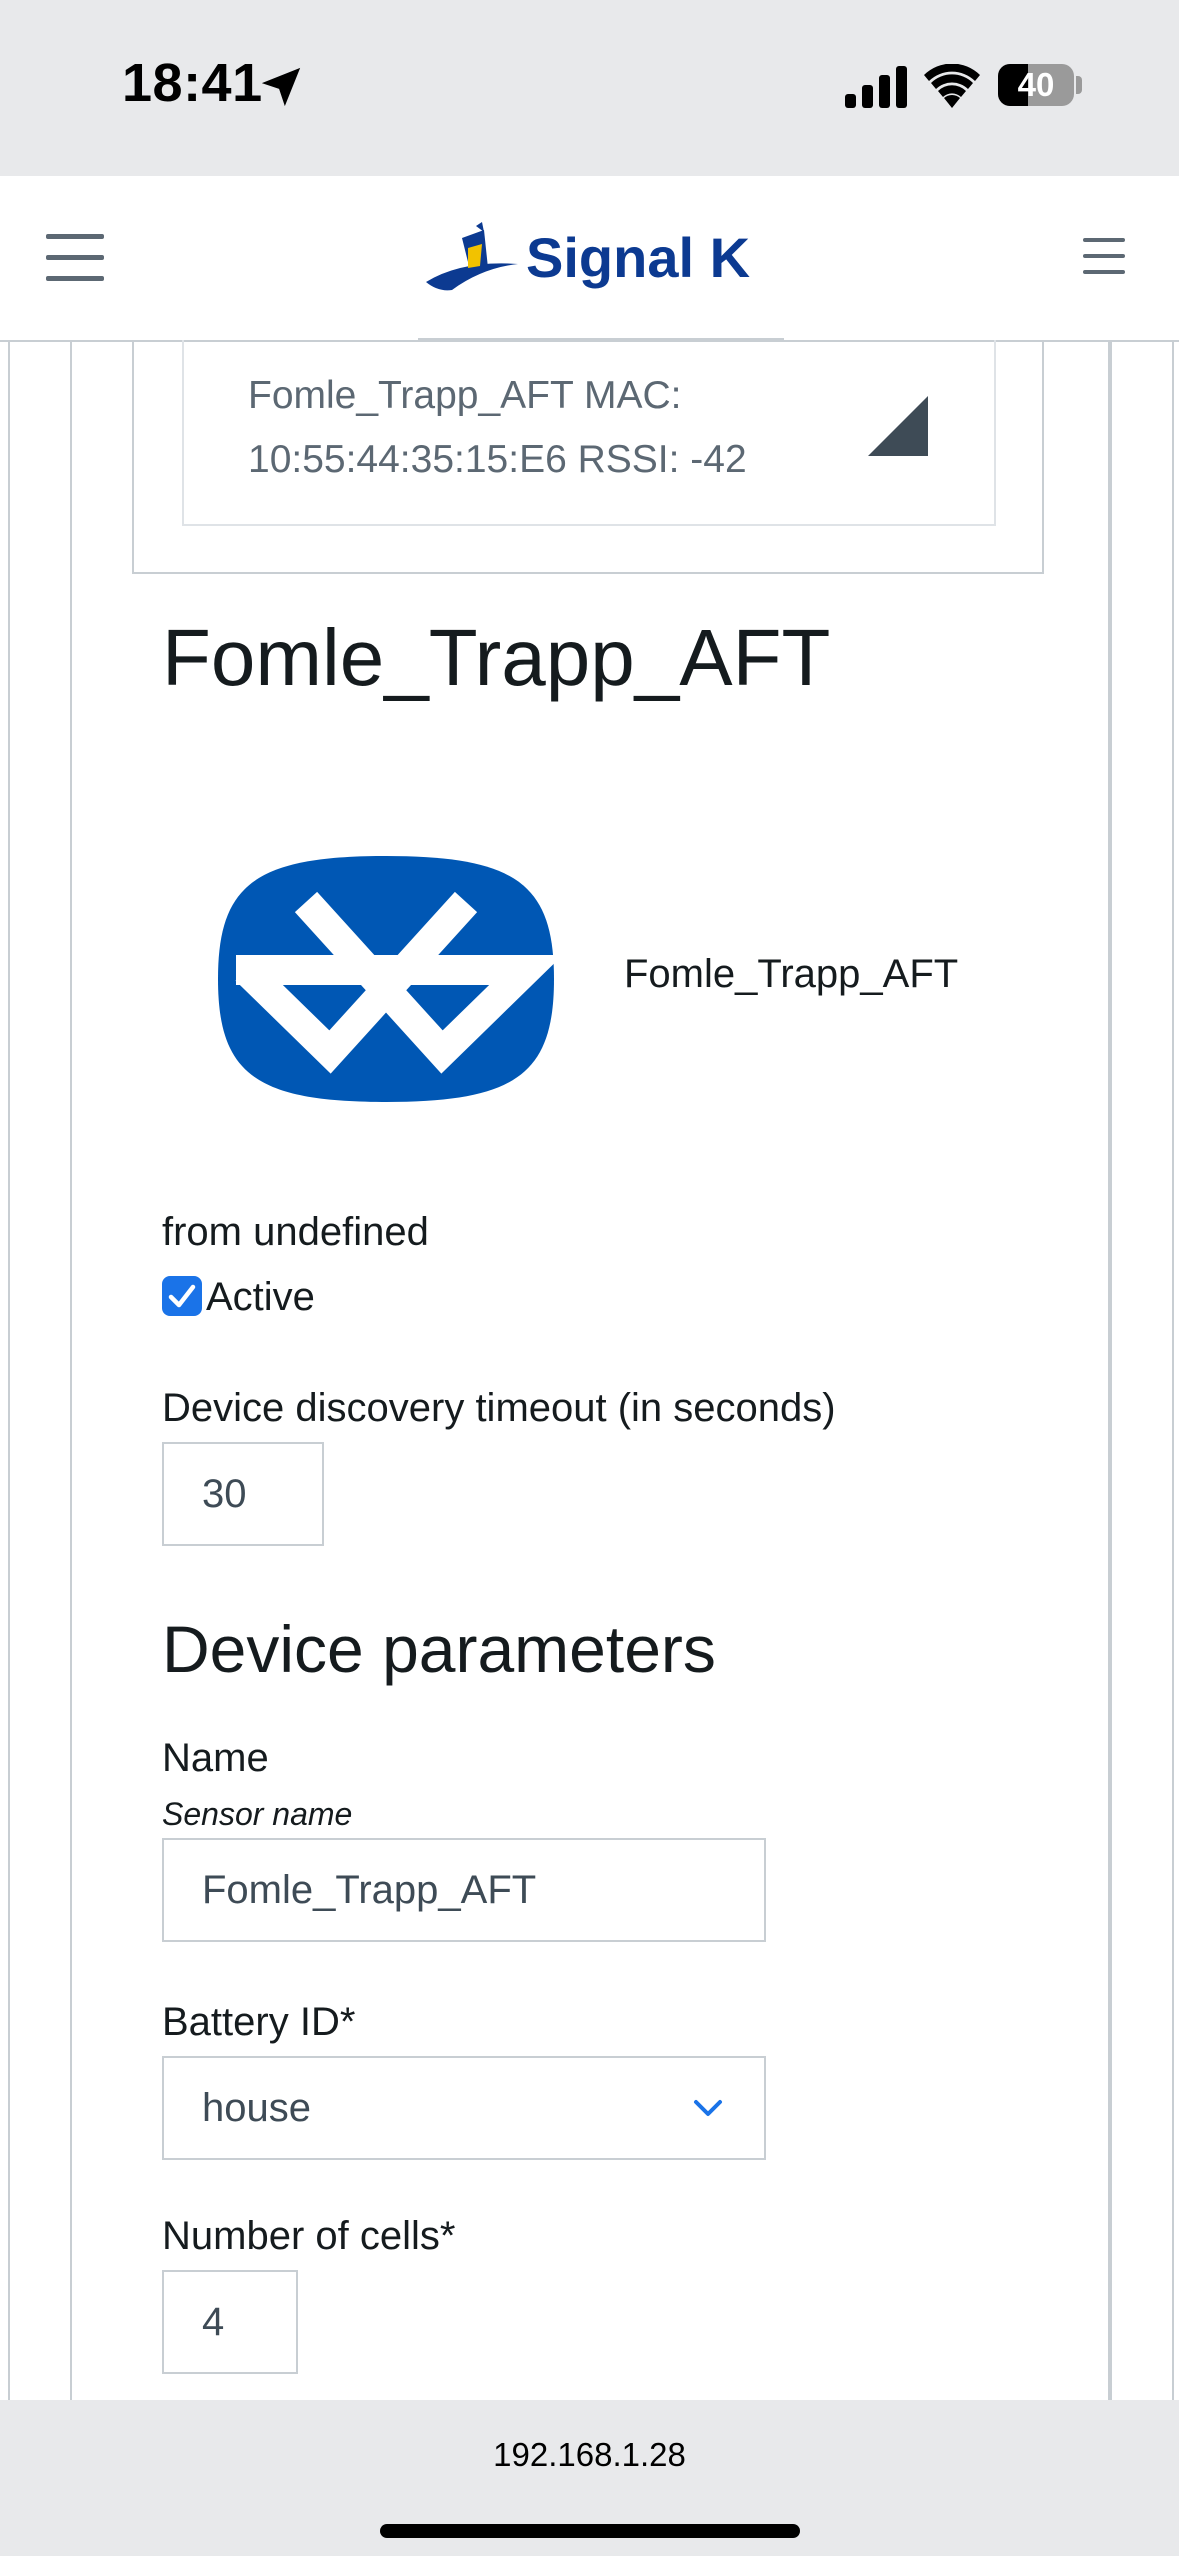 This screenshot has height=2556, width=1179. I want to click on resize-handle-icon, so click(898, 426).